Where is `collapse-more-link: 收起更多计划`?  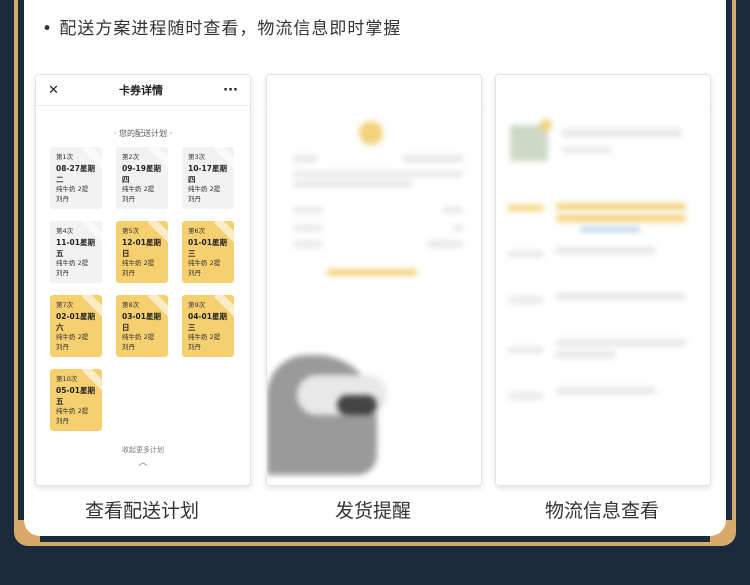
collapse-more-link: 收起更多计划 is located at coordinates (143, 450).